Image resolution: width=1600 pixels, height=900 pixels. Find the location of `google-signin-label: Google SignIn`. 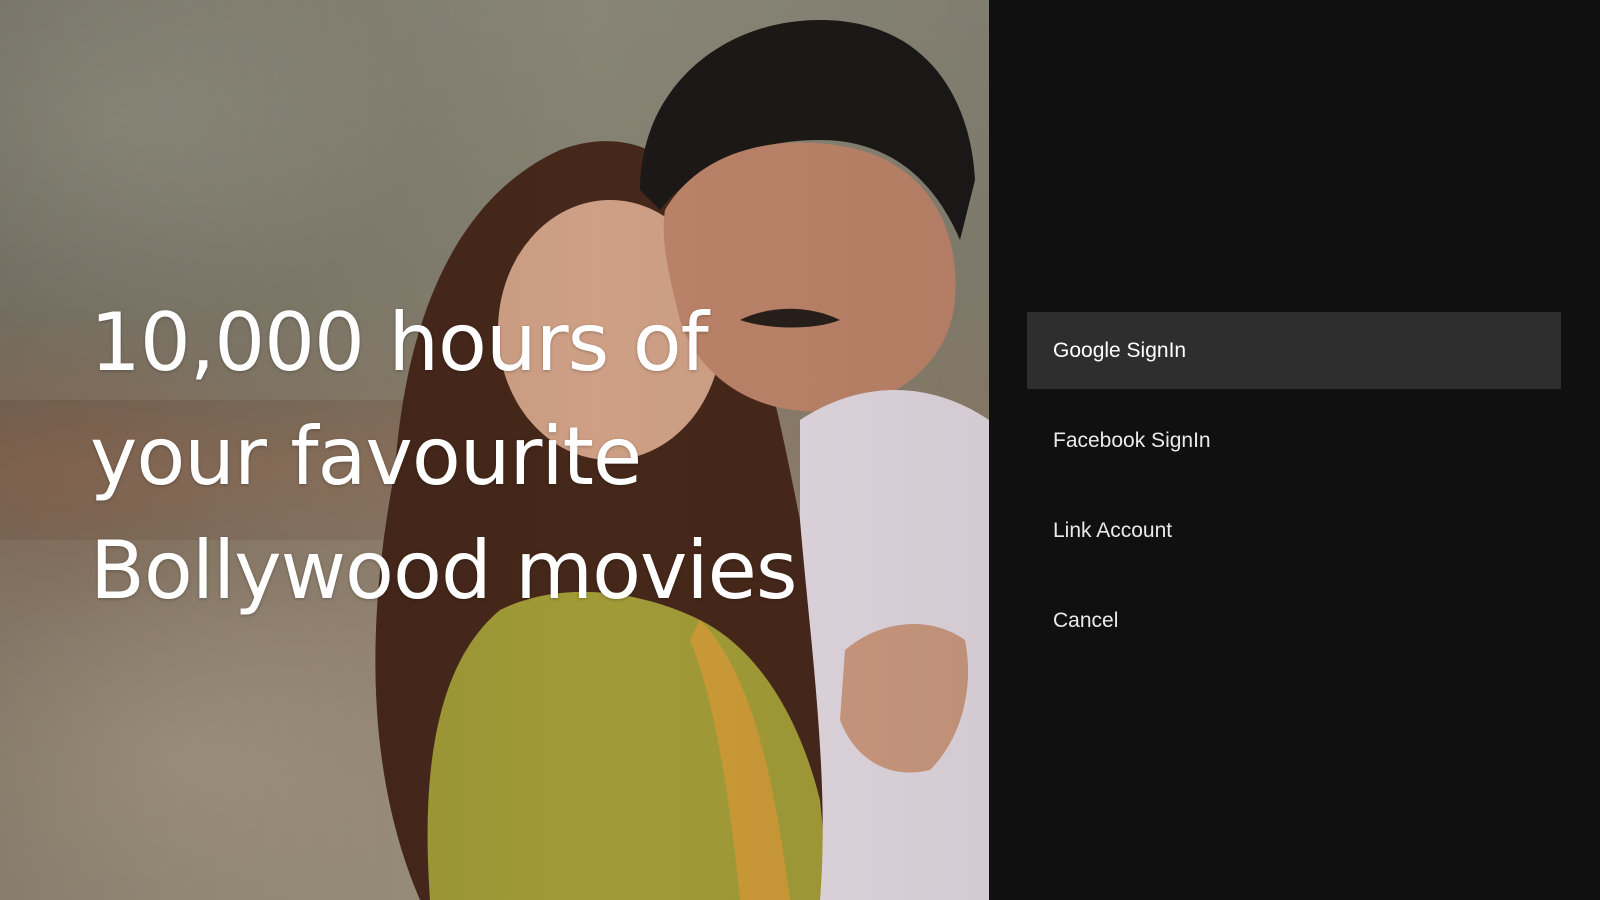

google-signin-label: Google SignIn is located at coordinates (1120, 350).